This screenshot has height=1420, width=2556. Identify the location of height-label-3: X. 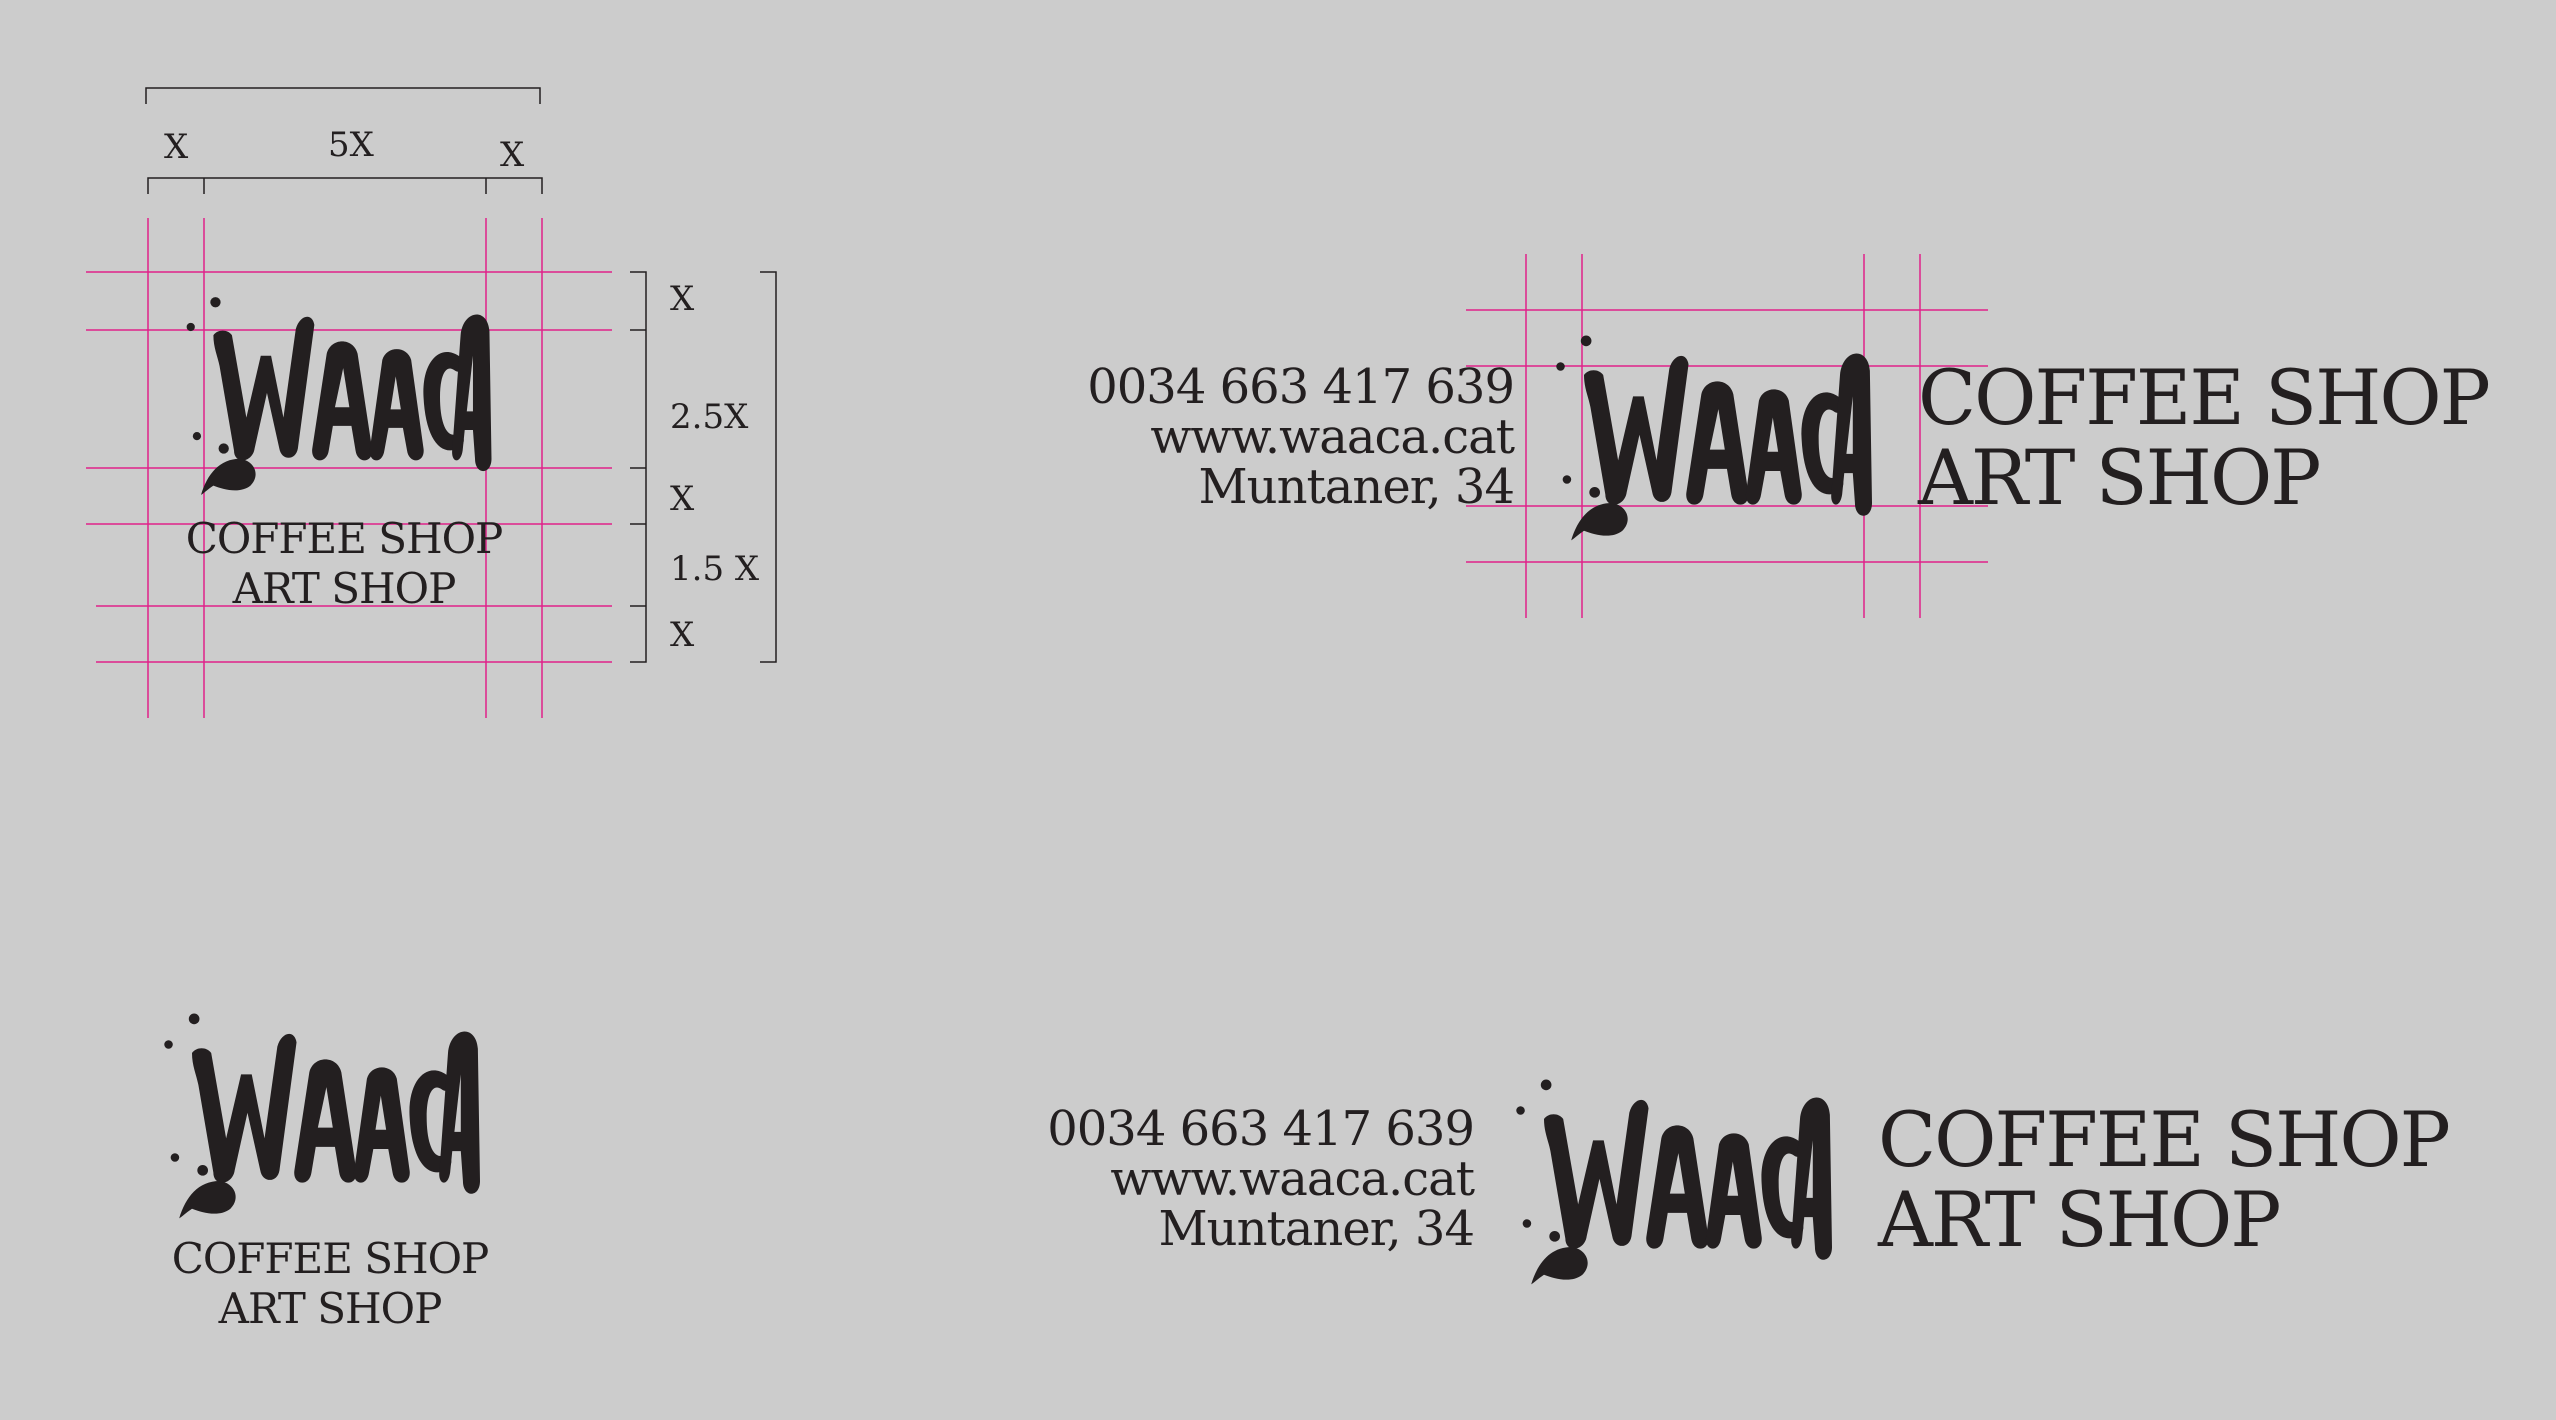
(682, 499).